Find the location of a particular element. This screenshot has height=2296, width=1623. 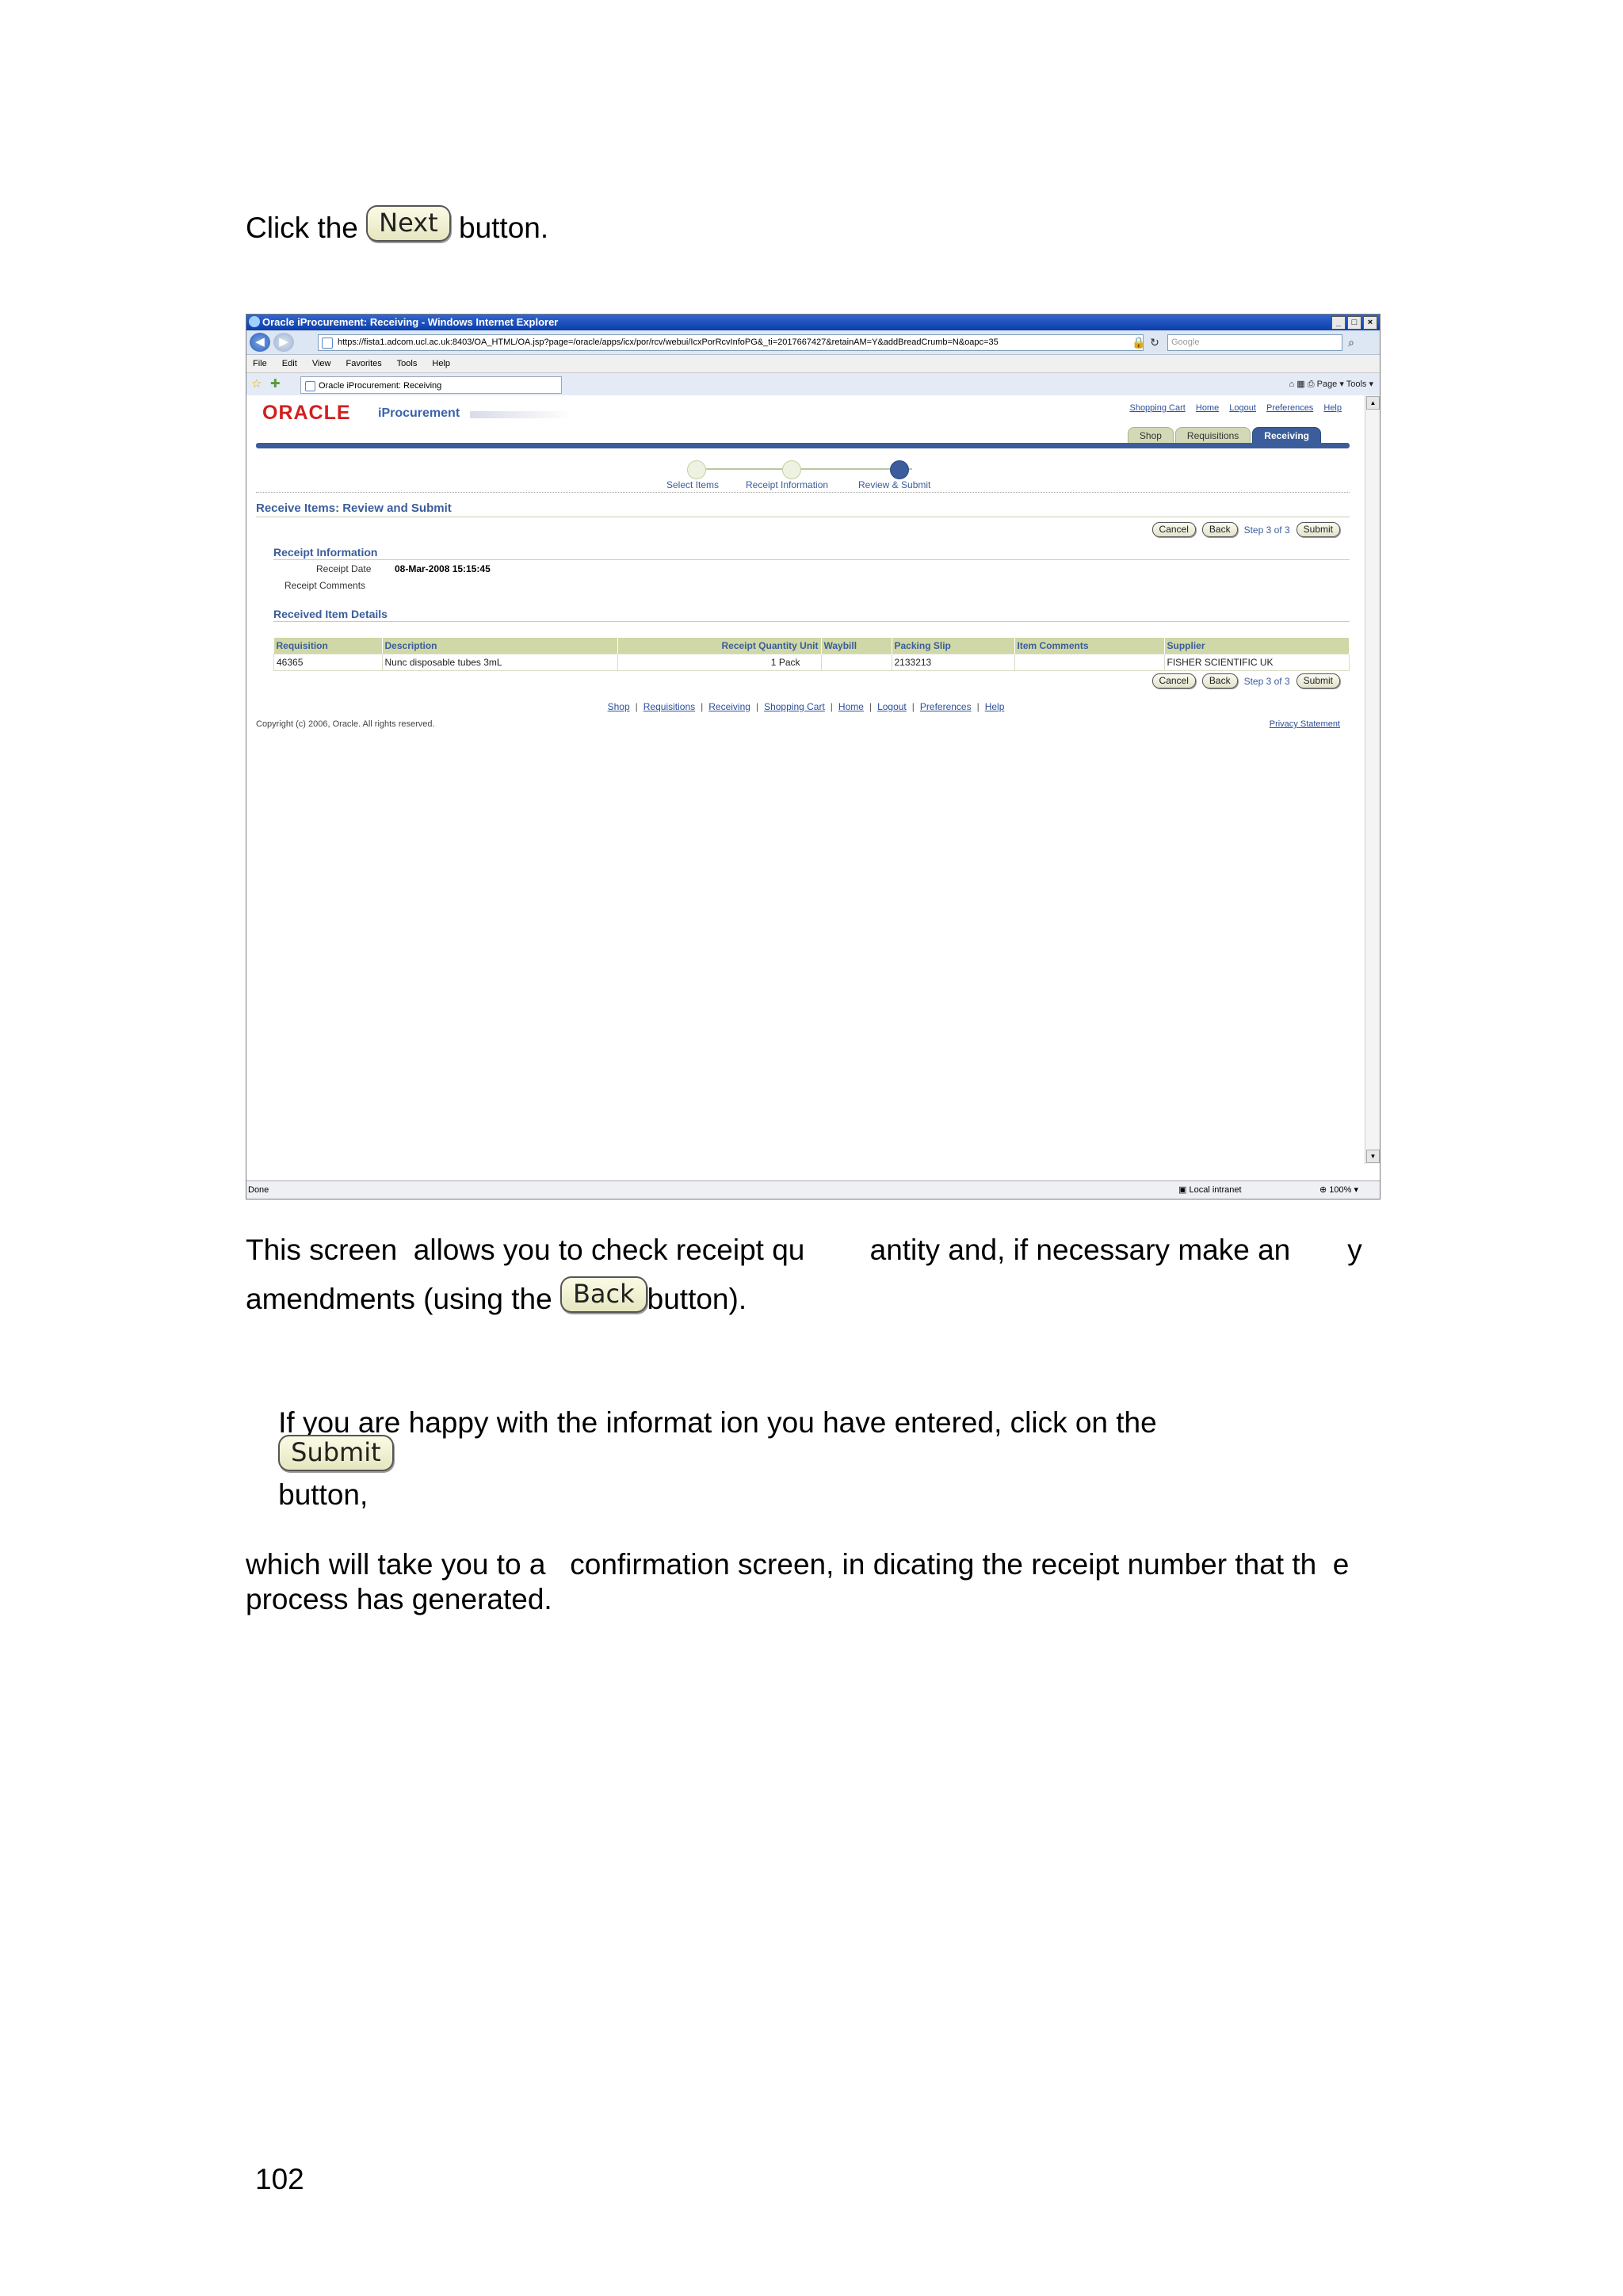

items-rule is located at coordinates (811, 621).